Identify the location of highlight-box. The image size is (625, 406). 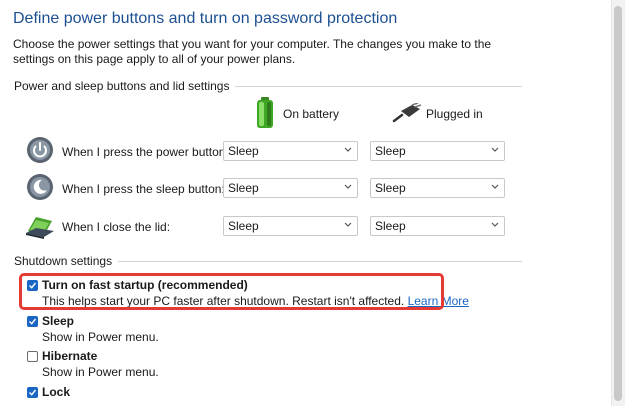
(231, 291).